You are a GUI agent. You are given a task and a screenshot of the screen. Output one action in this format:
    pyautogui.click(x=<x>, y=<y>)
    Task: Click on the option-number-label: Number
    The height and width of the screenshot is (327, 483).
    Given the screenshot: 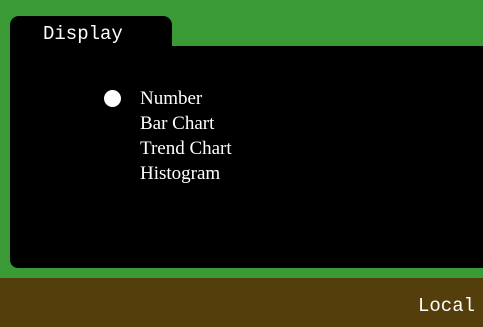 What is the action you would take?
    pyautogui.click(x=171, y=98)
    